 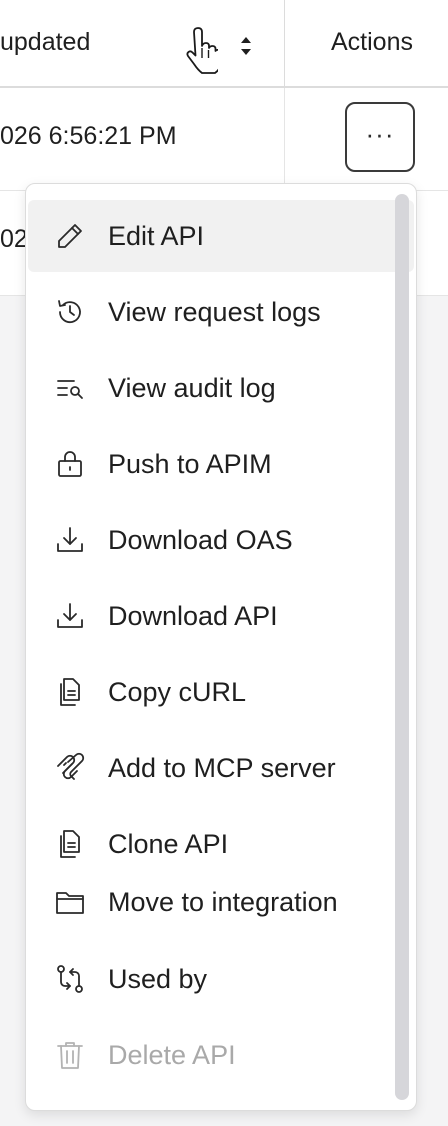 I want to click on menu-item-label: Edit API, so click(x=156, y=236).